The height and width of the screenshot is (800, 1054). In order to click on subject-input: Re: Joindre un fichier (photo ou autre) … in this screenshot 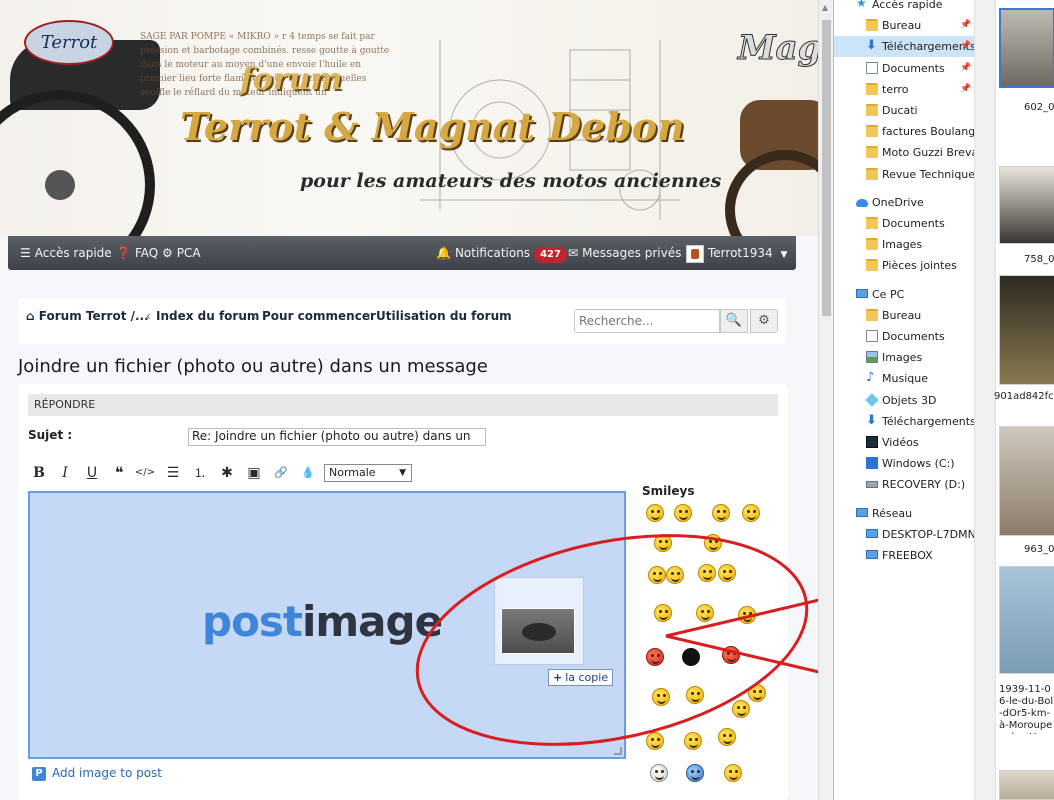, I will do `click(337, 437)`.